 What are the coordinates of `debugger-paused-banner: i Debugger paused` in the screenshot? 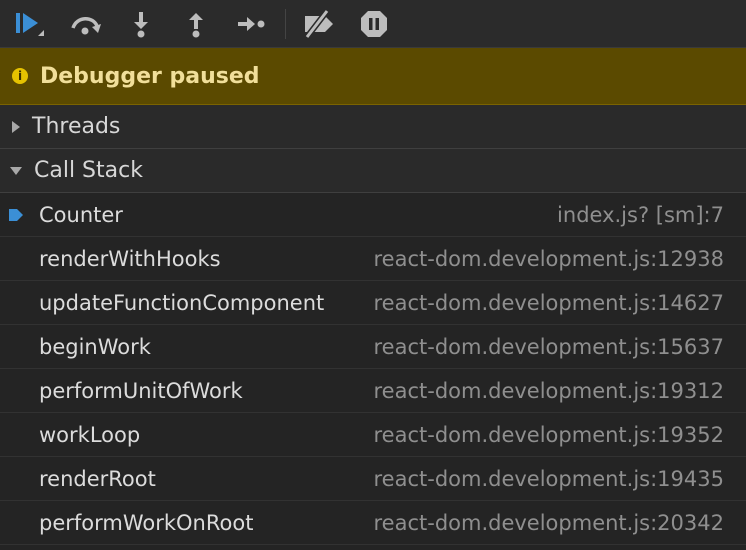 It's located at (373, 76).